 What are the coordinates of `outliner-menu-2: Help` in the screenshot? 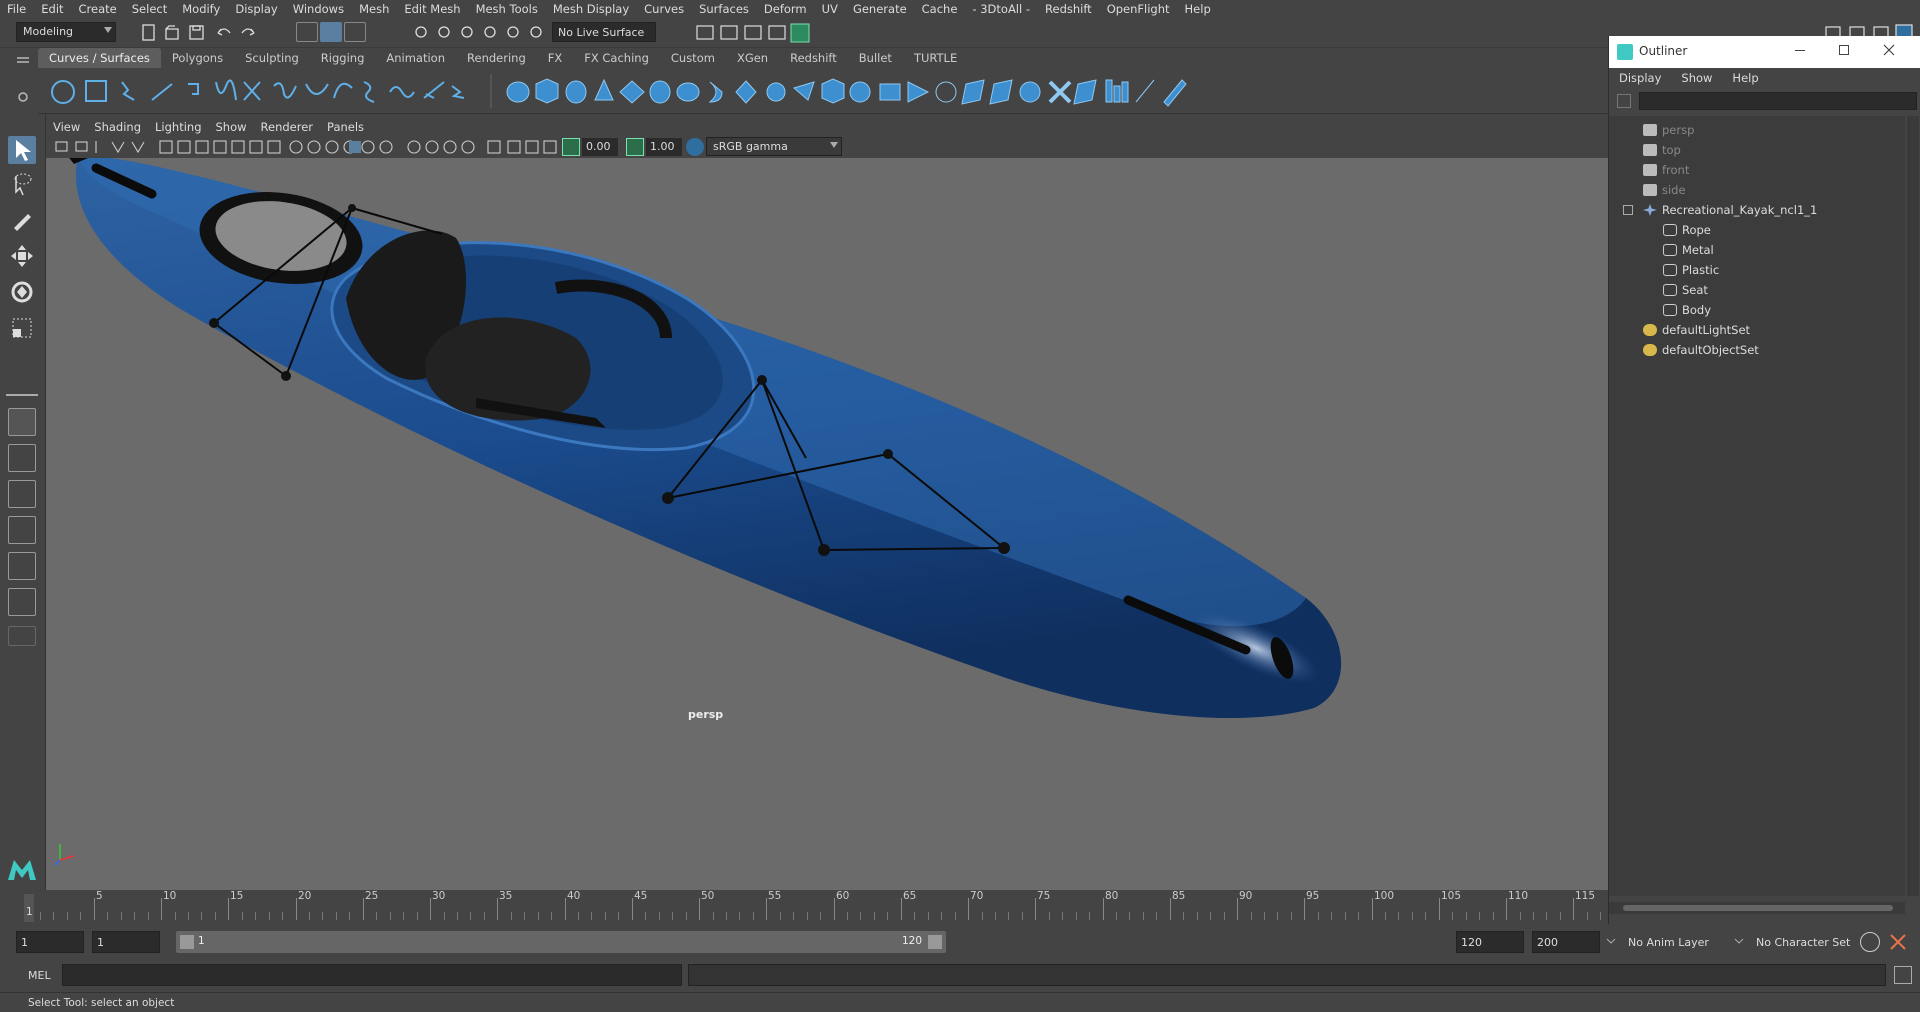 It's located at (1745, 78).